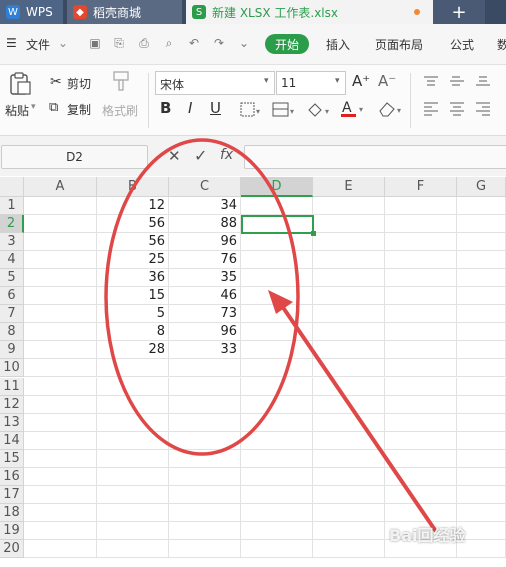 The image size is (506, 567). What do you see at coordinates (60, 494) in the screenshot?
I see `cell-a17` at bounding box center [60, 494].